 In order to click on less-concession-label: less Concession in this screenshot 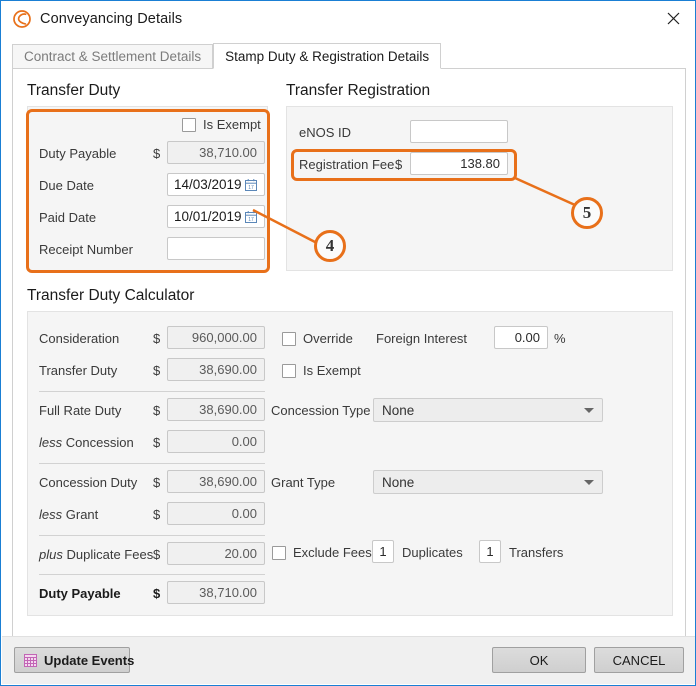, I will do `click(86, 443)`.